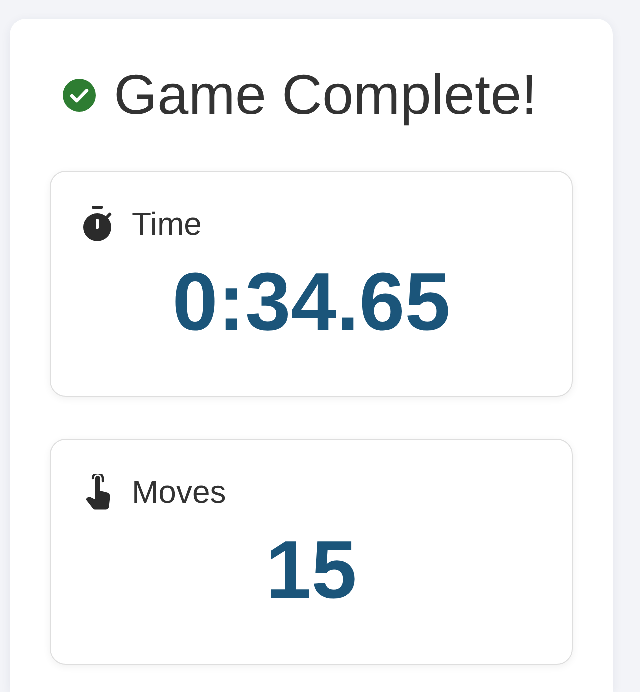  Describe the element at coordinates (311, 303) in the screenshot. I see `stat-value: 0:34.65` at that location.